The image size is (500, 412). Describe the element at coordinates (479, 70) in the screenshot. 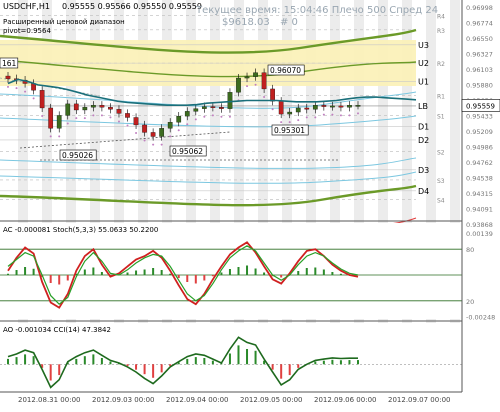

I see `price-tick-label: 0.96103` at that location.